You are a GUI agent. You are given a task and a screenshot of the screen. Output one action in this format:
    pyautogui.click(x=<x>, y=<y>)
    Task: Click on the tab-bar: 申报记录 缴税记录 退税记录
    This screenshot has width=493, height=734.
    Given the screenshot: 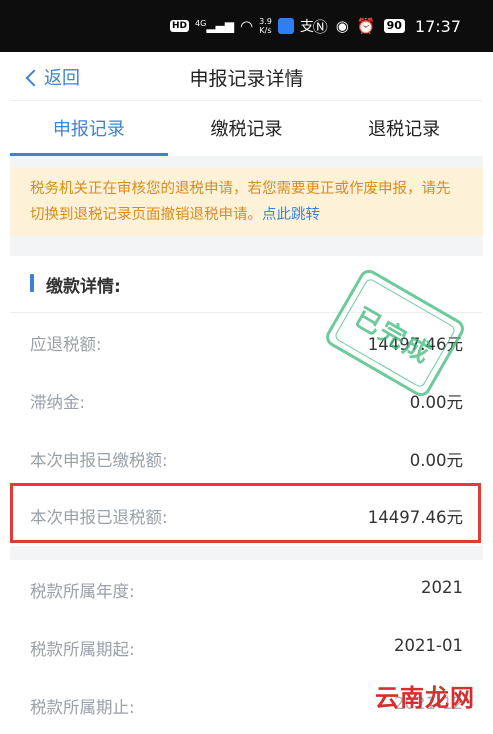 What is the action you would take?
    pyautogui.click(x=246, y=130)
    